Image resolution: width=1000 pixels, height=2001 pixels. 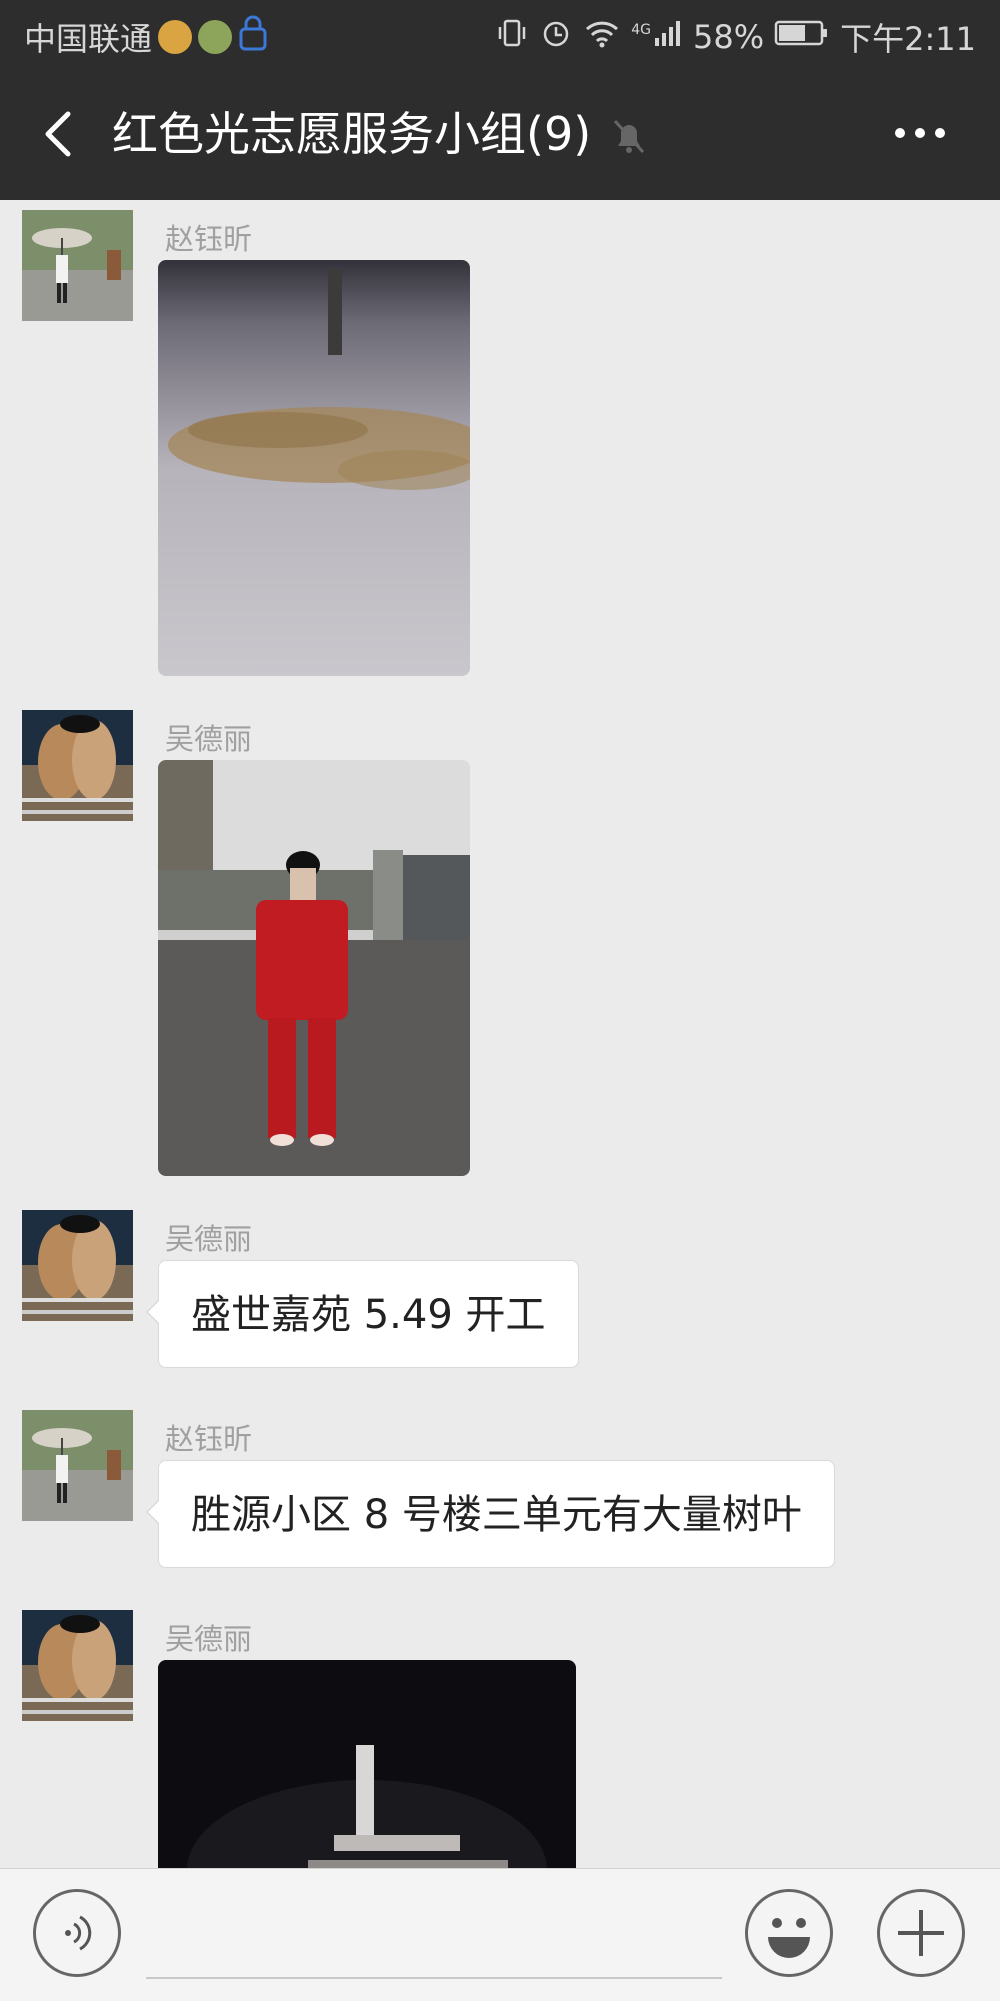 I want to click on voice-icon, so click(x=77, y=1933).